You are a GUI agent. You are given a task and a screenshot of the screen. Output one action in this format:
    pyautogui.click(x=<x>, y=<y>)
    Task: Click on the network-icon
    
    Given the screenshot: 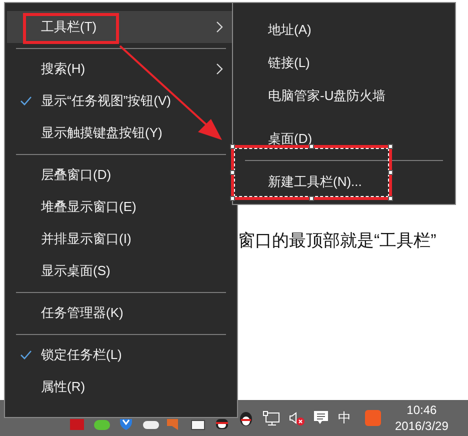 What is the action you would take?
    pyautogui.click(x=271, y=418)
    